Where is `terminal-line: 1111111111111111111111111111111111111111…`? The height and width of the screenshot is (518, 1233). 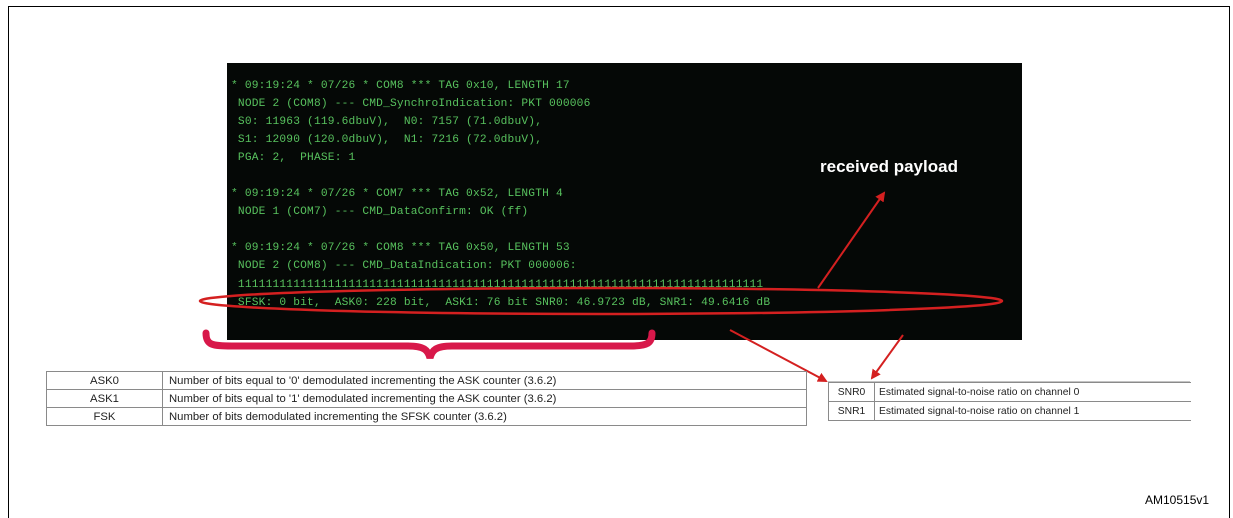
terminal-line: 1111111111111111111111111111111111111111… is located at coordinates (497, 284).